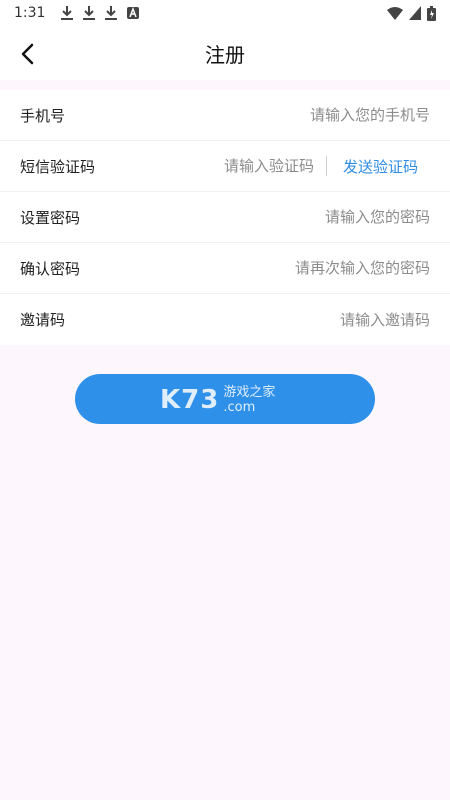  Describe the element at coordinates (326, 166) in the screenshot. I see `code-divider` at that location.